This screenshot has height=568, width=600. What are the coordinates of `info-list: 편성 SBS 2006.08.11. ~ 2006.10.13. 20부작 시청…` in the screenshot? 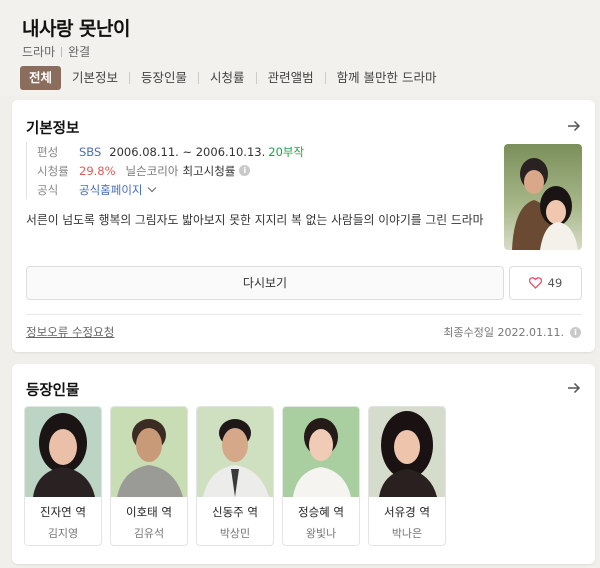 It's located at (256, 170).